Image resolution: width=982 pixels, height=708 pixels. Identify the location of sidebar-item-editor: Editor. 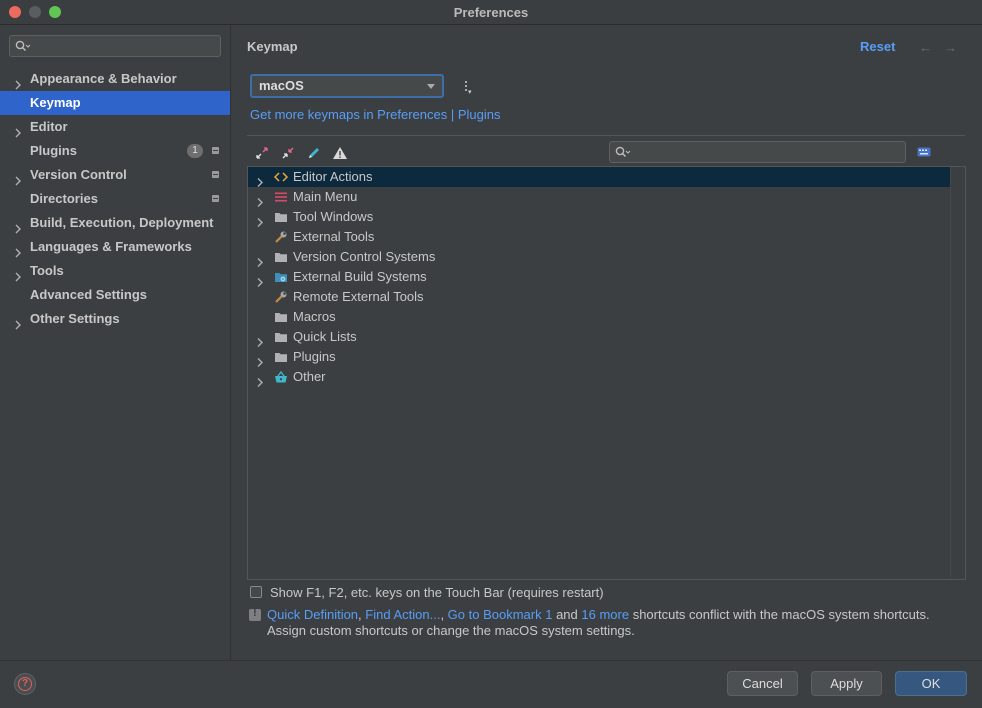
(115, 127).